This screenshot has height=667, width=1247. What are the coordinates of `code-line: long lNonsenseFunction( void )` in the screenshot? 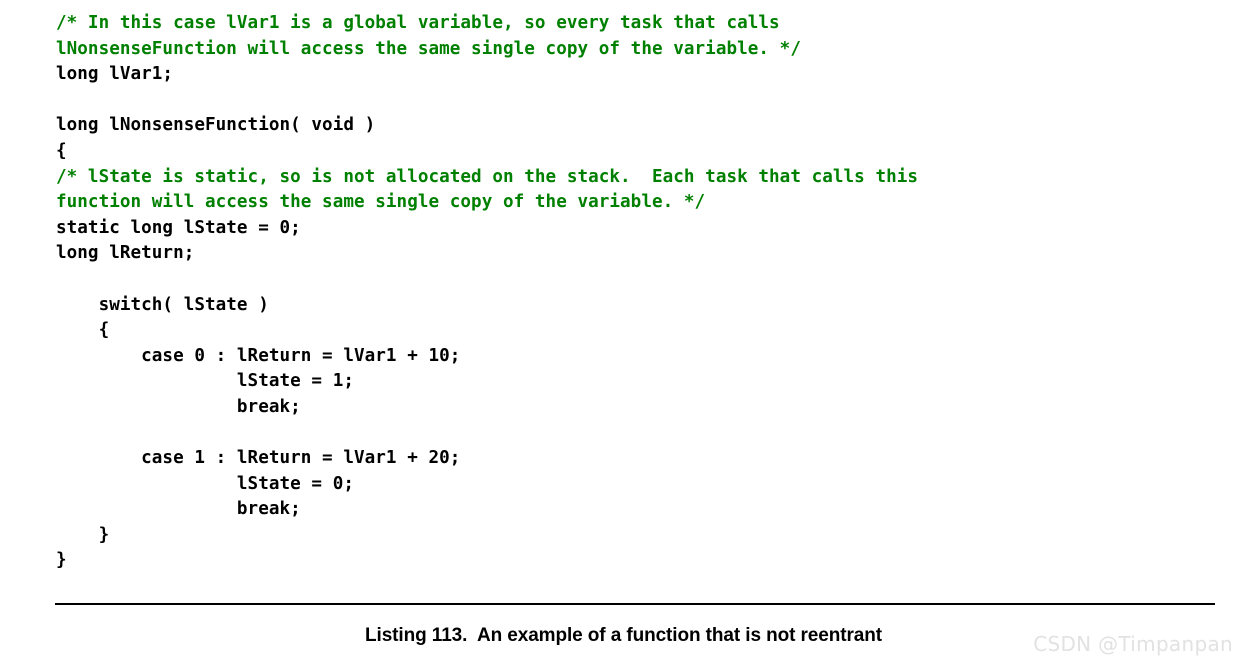 It's located at (216, 125).